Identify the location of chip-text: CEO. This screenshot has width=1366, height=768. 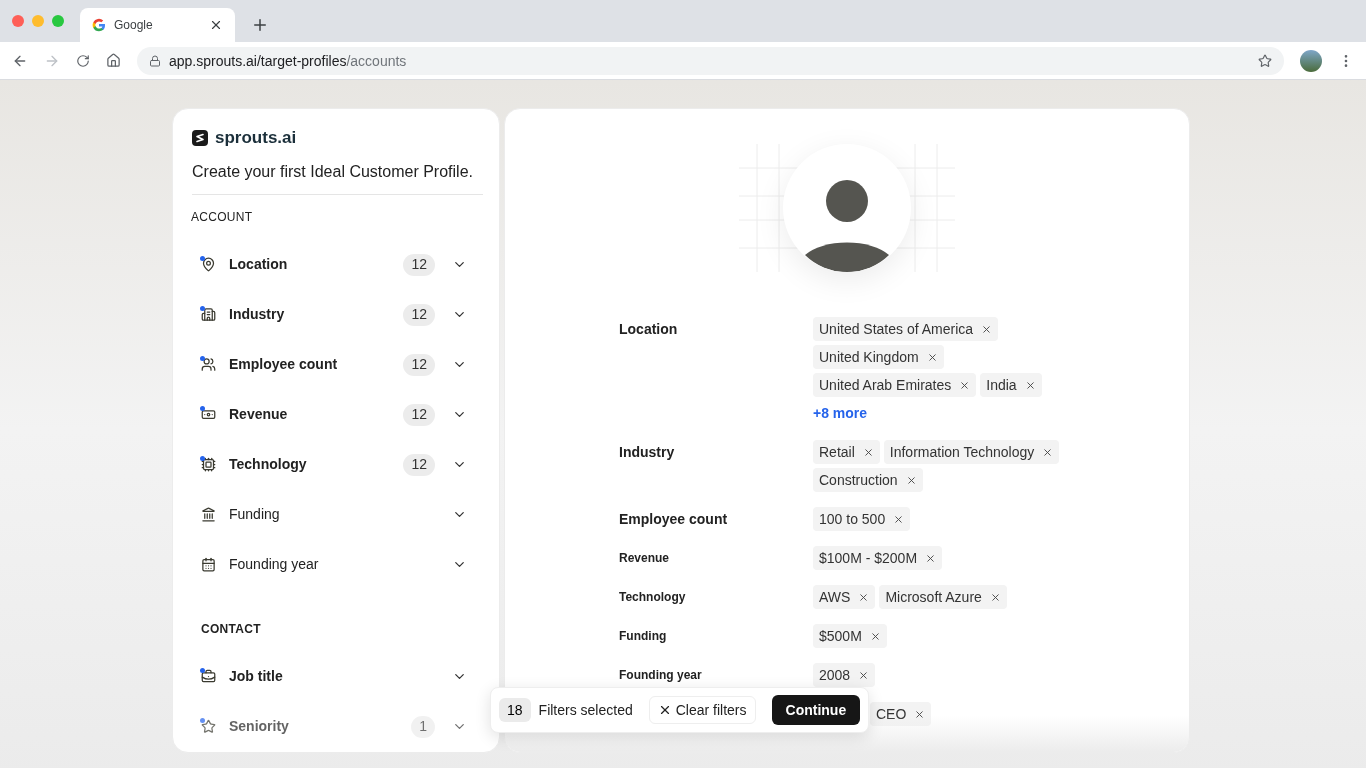
(891, 714).